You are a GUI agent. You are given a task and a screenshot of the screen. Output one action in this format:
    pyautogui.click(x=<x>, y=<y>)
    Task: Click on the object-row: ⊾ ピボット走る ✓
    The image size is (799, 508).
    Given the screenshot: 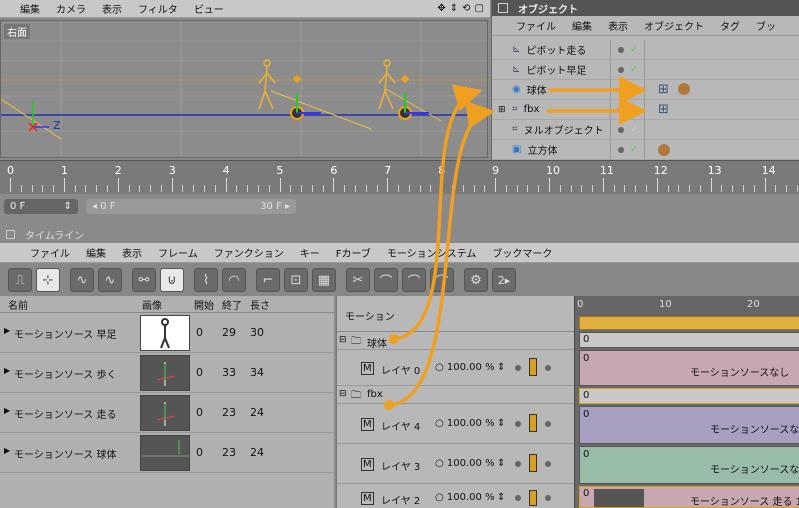 What is the action you would take?
    pyautogui.click(x=645, y=50)
    